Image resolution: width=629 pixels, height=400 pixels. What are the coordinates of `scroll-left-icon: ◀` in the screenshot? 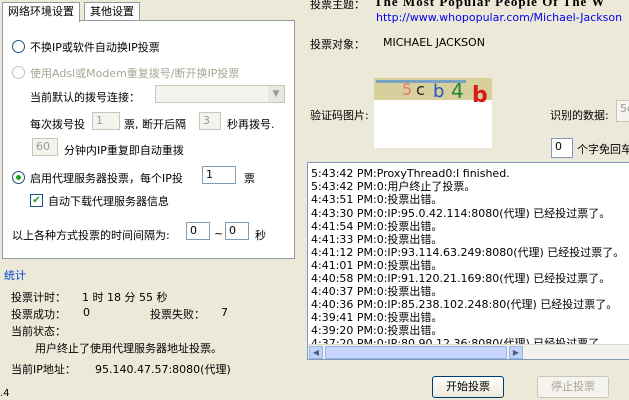 It's located at (316, 352).